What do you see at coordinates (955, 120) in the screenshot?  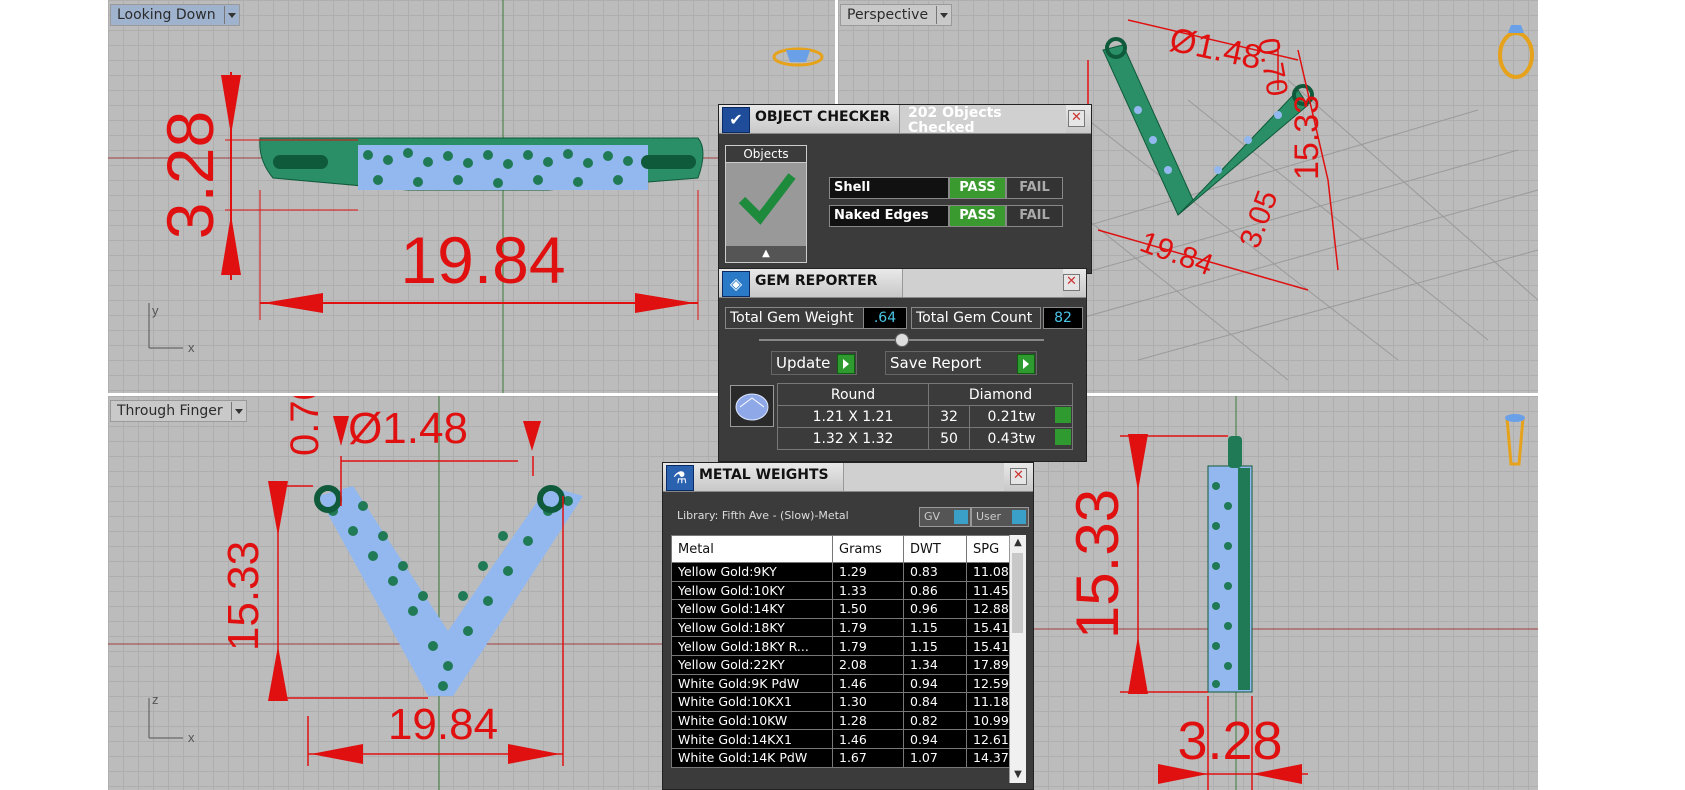 I see `objects-checked-summary: 202 Objects Checked` at bounding box center [955, 120].